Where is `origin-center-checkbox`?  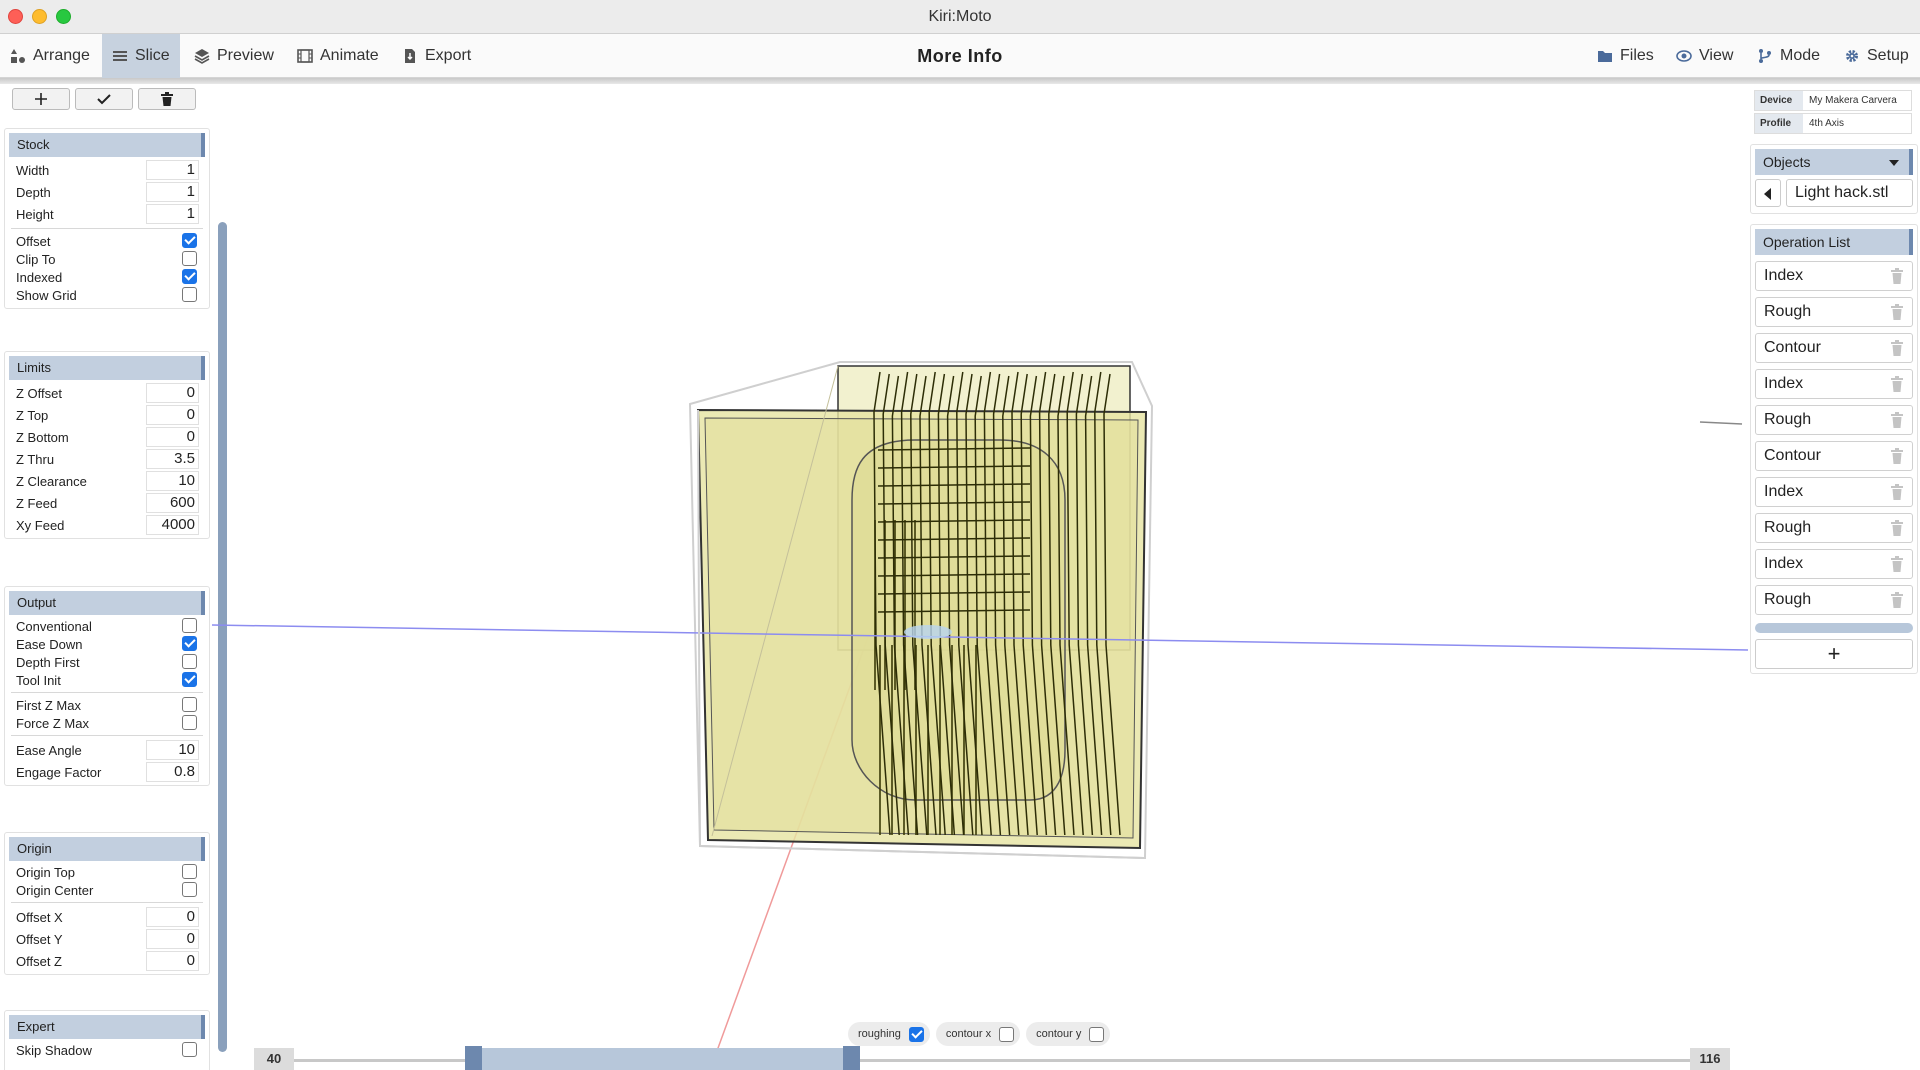
origin-center-checkbox is located at coordinates (189, 889).